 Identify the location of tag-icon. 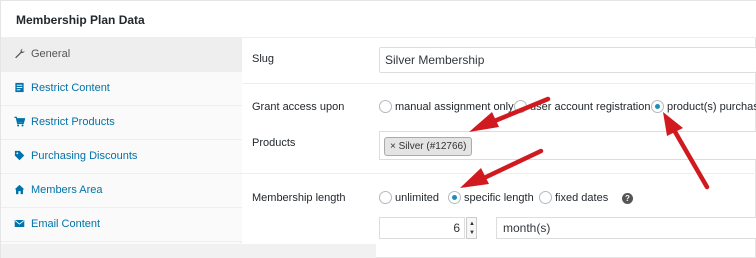
(19, 155).